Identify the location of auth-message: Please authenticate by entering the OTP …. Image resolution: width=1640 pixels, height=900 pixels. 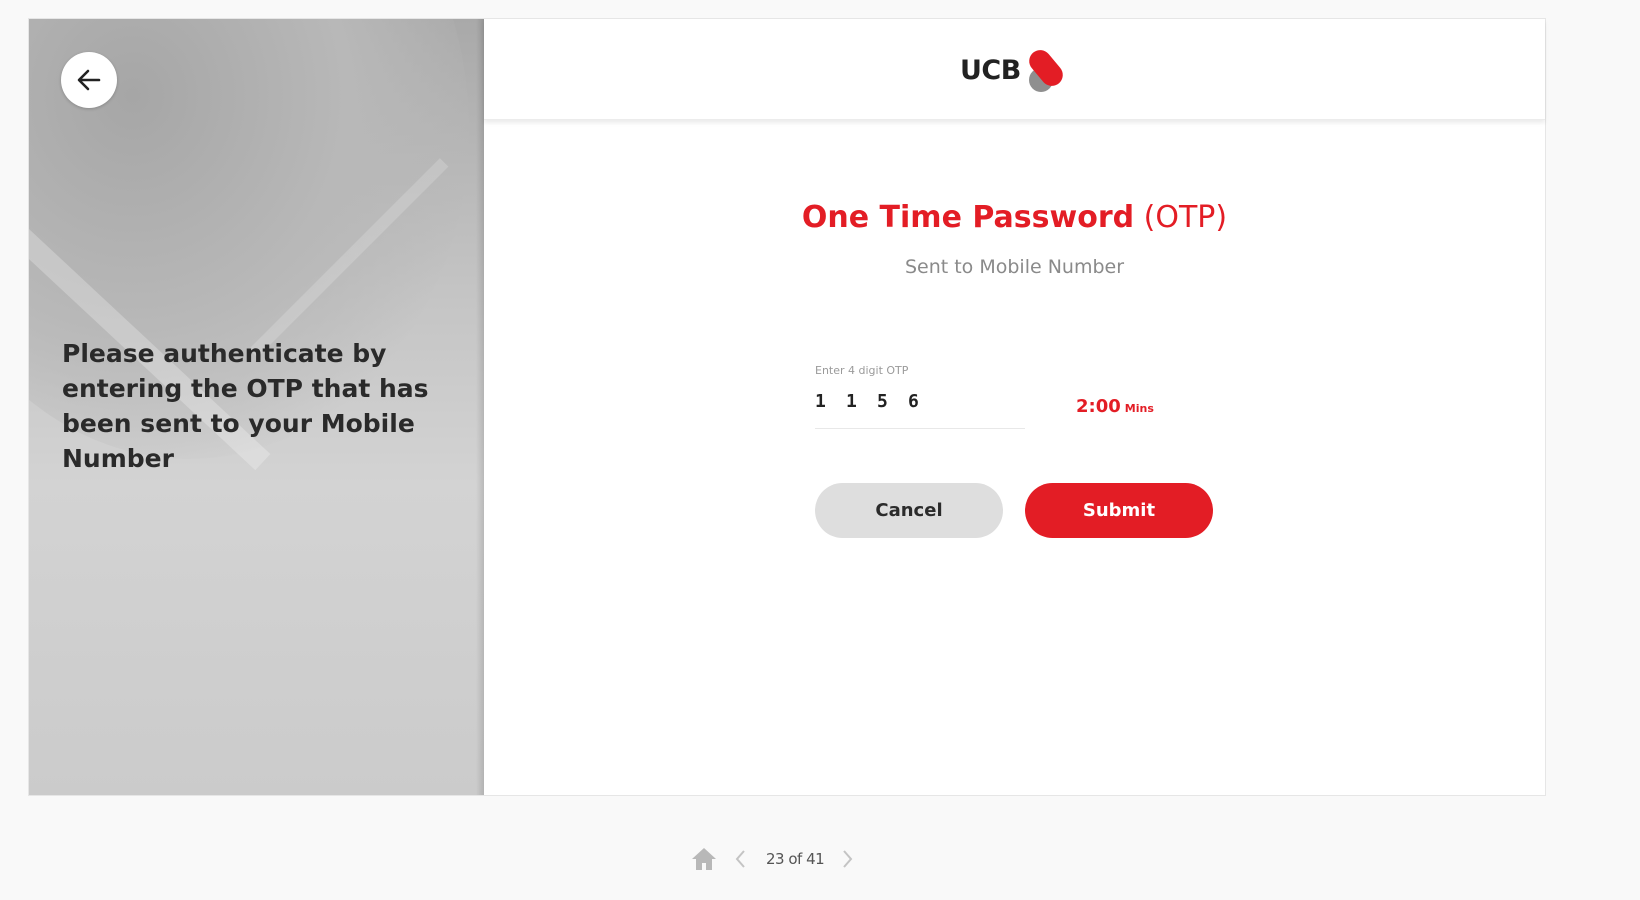
(245, 406).